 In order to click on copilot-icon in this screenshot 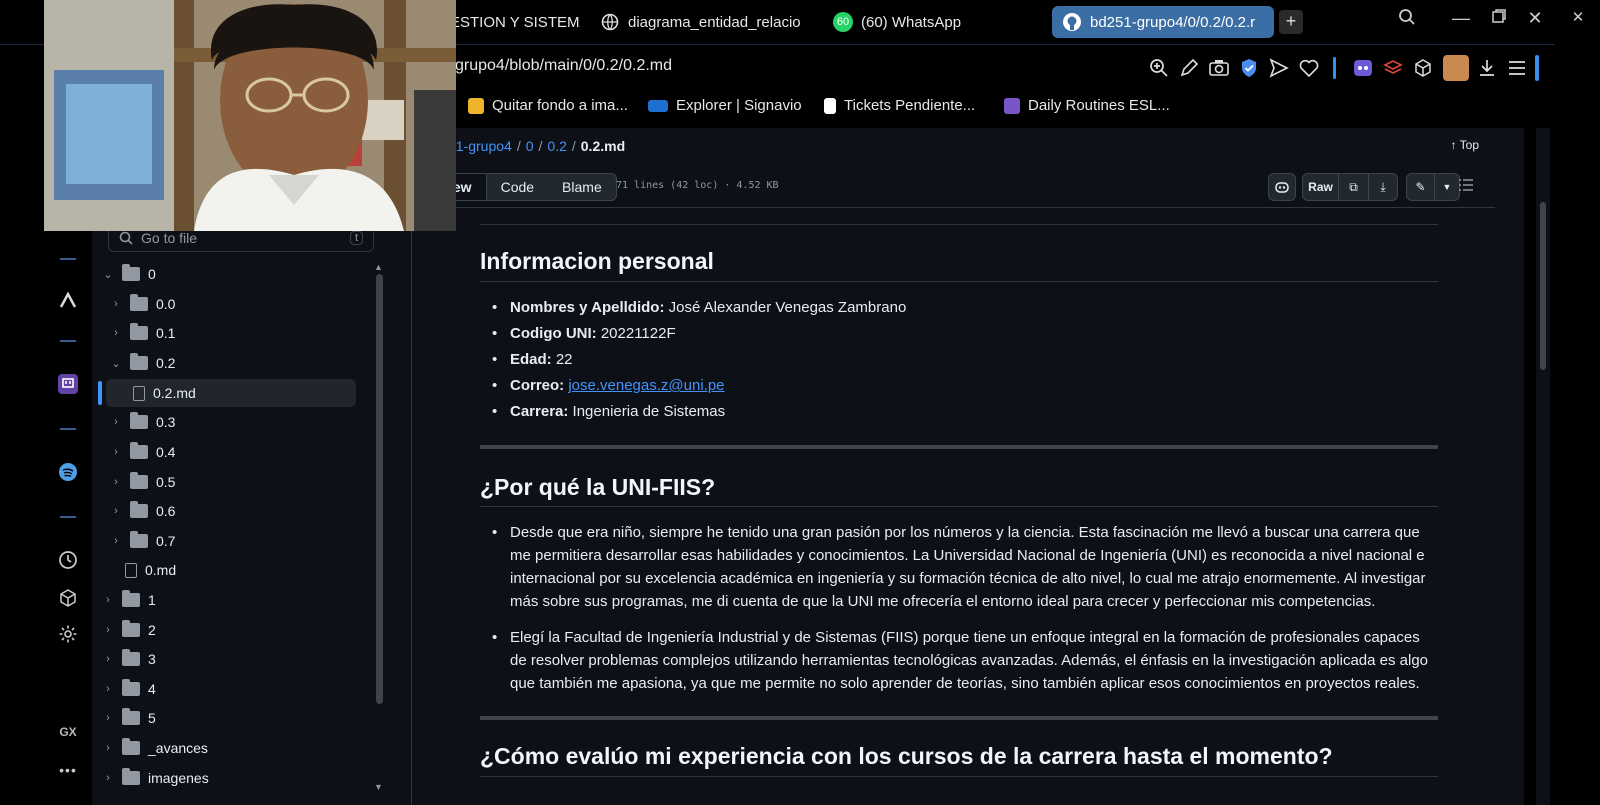, I will do `click(1282, 187)`.